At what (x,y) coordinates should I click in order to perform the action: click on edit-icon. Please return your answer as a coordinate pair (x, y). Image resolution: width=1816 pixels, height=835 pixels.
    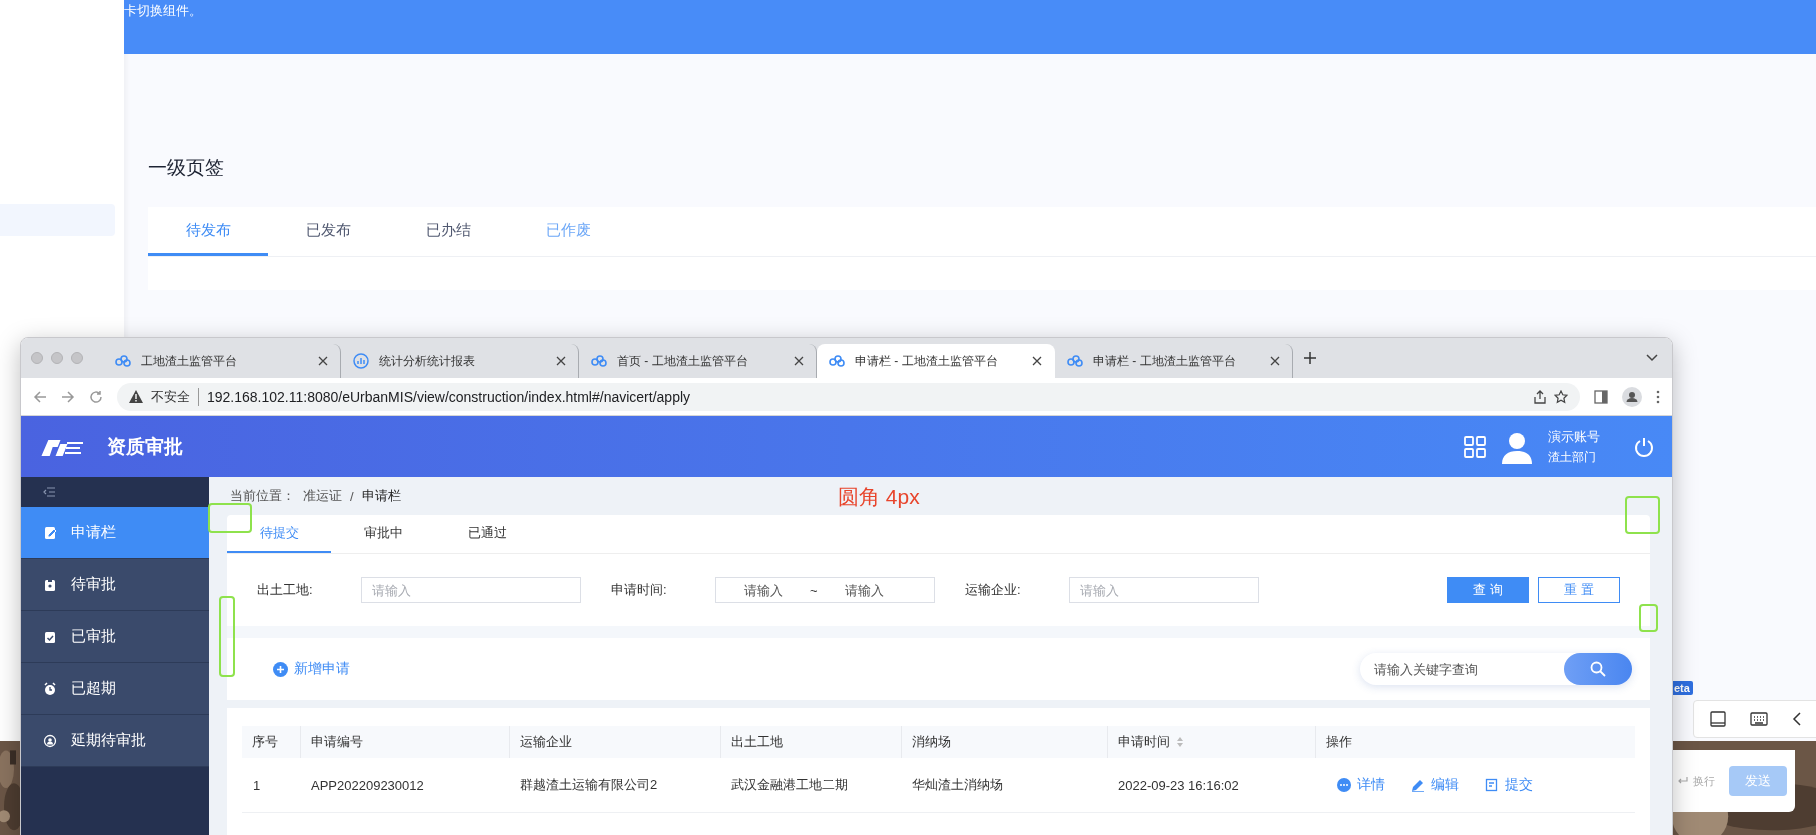
    Looking at the image, I should click on (50, 532).